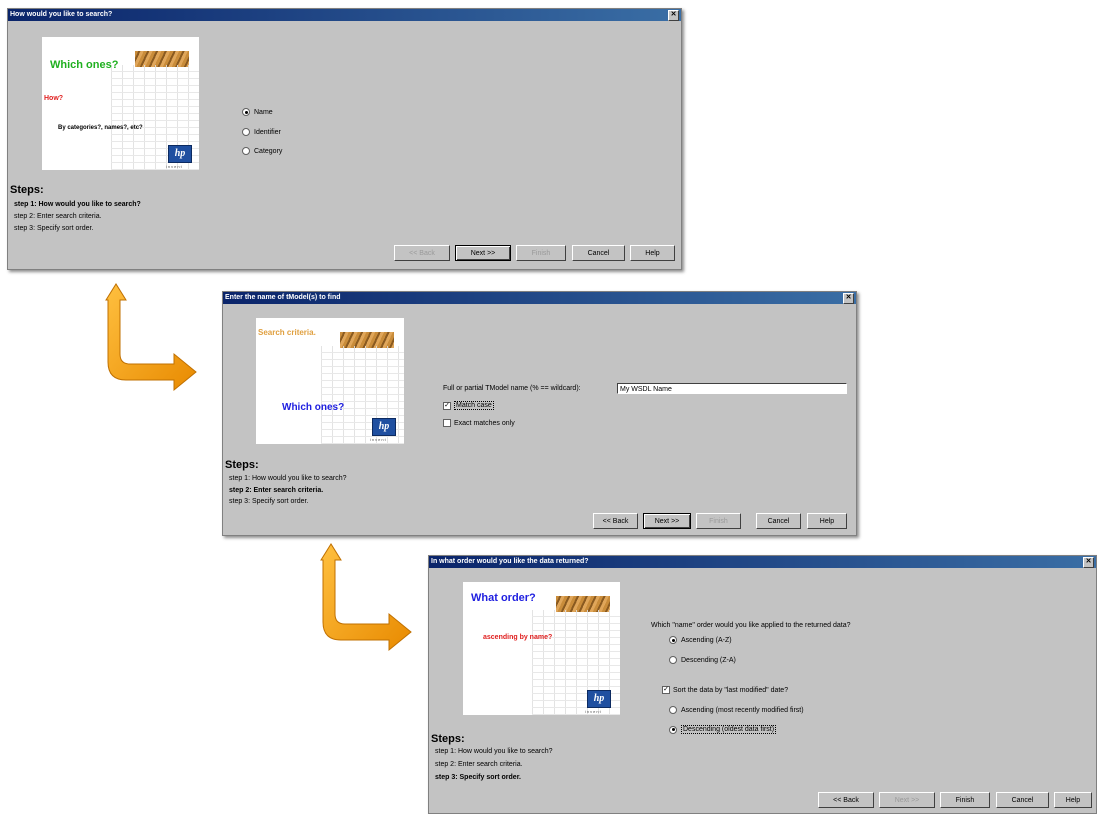 The image size is (1097, 814). Describe the element at coordinates (539, 298) in the screenshot. I see `title-bar: Enter the name of tModel(s) to find ✕` at that location.